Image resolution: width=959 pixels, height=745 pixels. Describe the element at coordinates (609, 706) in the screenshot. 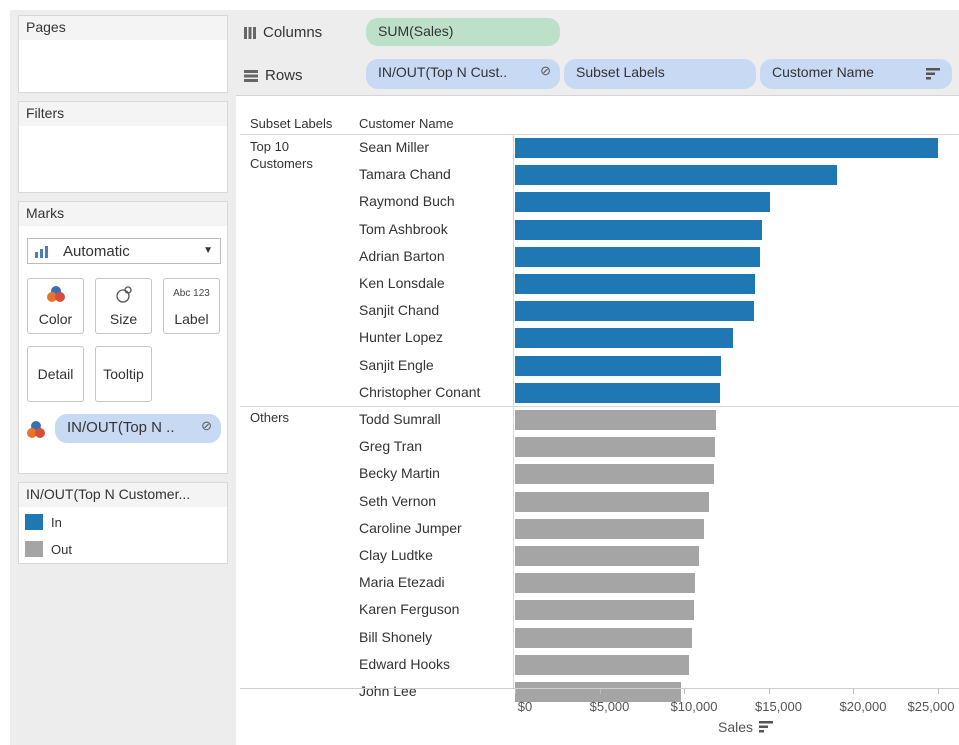

I see `x-axis-tick-label: $5,000` at that location.